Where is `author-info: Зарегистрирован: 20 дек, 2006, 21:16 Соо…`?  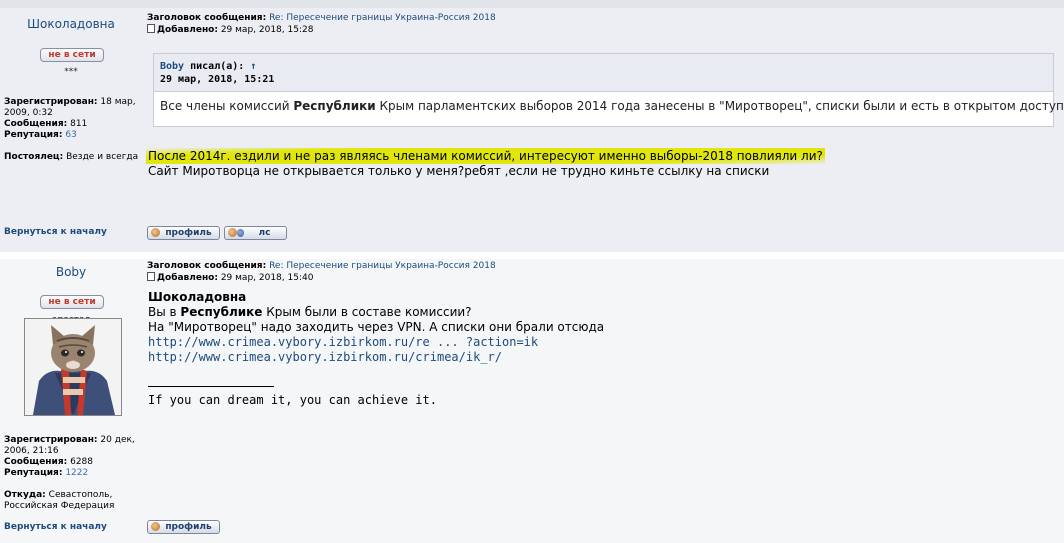 author-info: Зарегистрирован: 20 дек, 2006, 21:16 Соо… is located at coordinates (72, 473).